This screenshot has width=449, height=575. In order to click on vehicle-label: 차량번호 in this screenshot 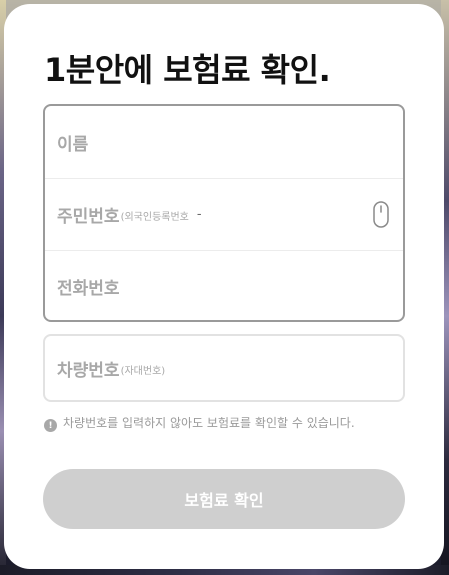, I will do `click(88, 370)`.